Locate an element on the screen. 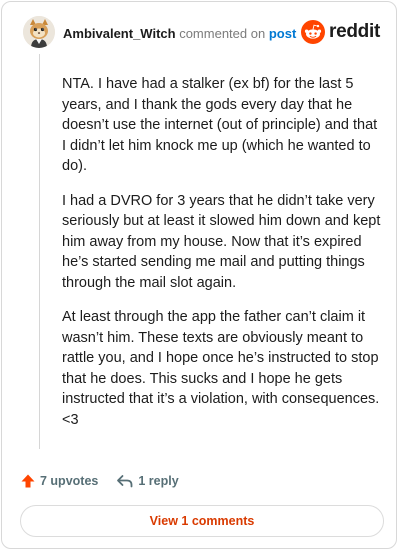 This screenshot has height=552, width=400. upvote-count: 7 upvotes is located at coordinates (69, 481).